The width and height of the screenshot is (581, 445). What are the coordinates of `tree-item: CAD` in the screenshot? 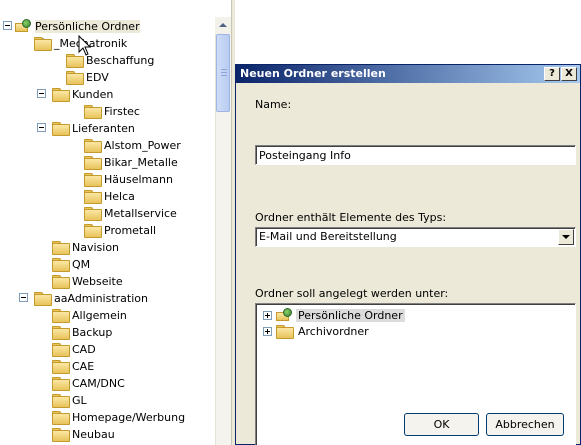 It's located at (74, 349).